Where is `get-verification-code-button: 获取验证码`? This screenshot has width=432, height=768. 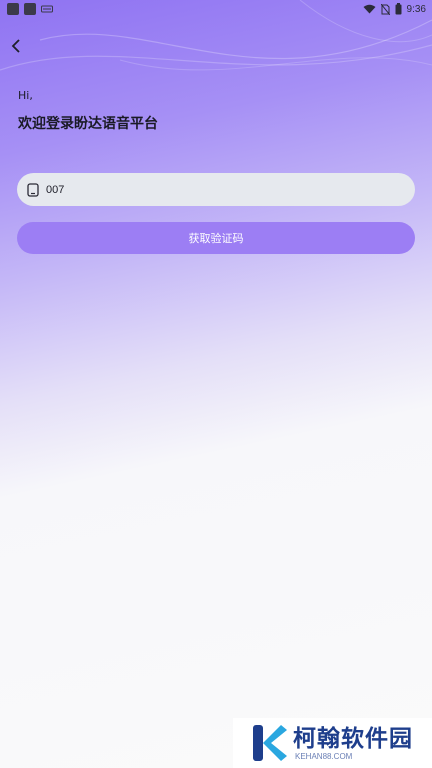
get-verification-code-button: 获取验证码 is located at coordinates (216, 238).